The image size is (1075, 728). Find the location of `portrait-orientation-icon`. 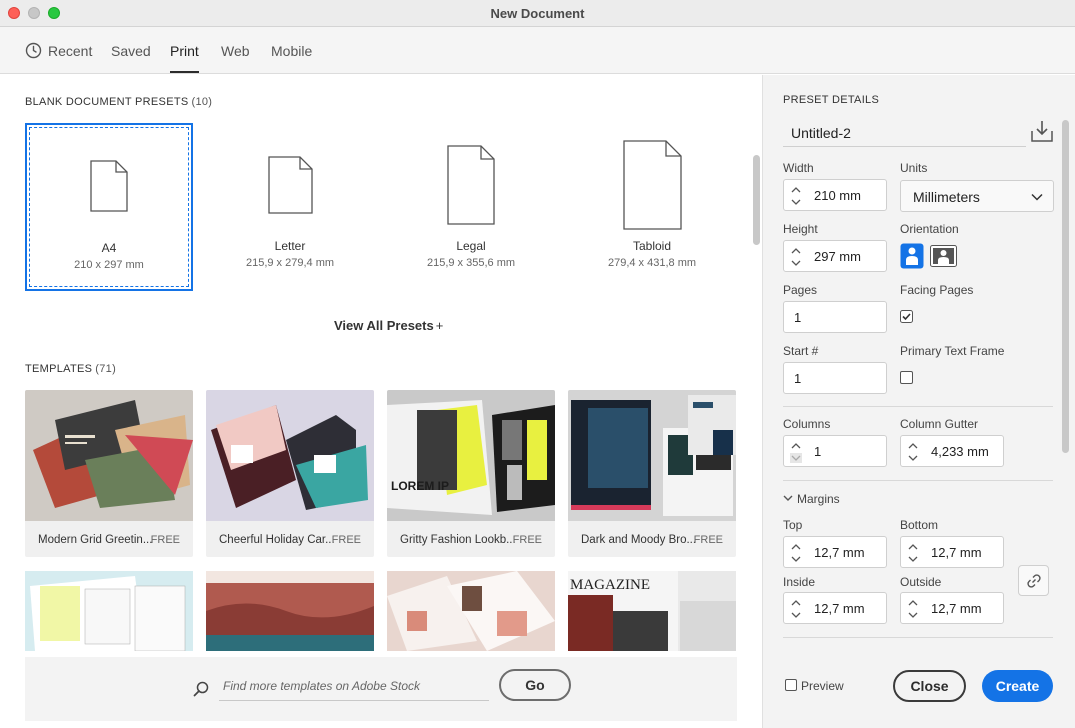

portrait-orientation-icon is located at coordinates (912, 256).